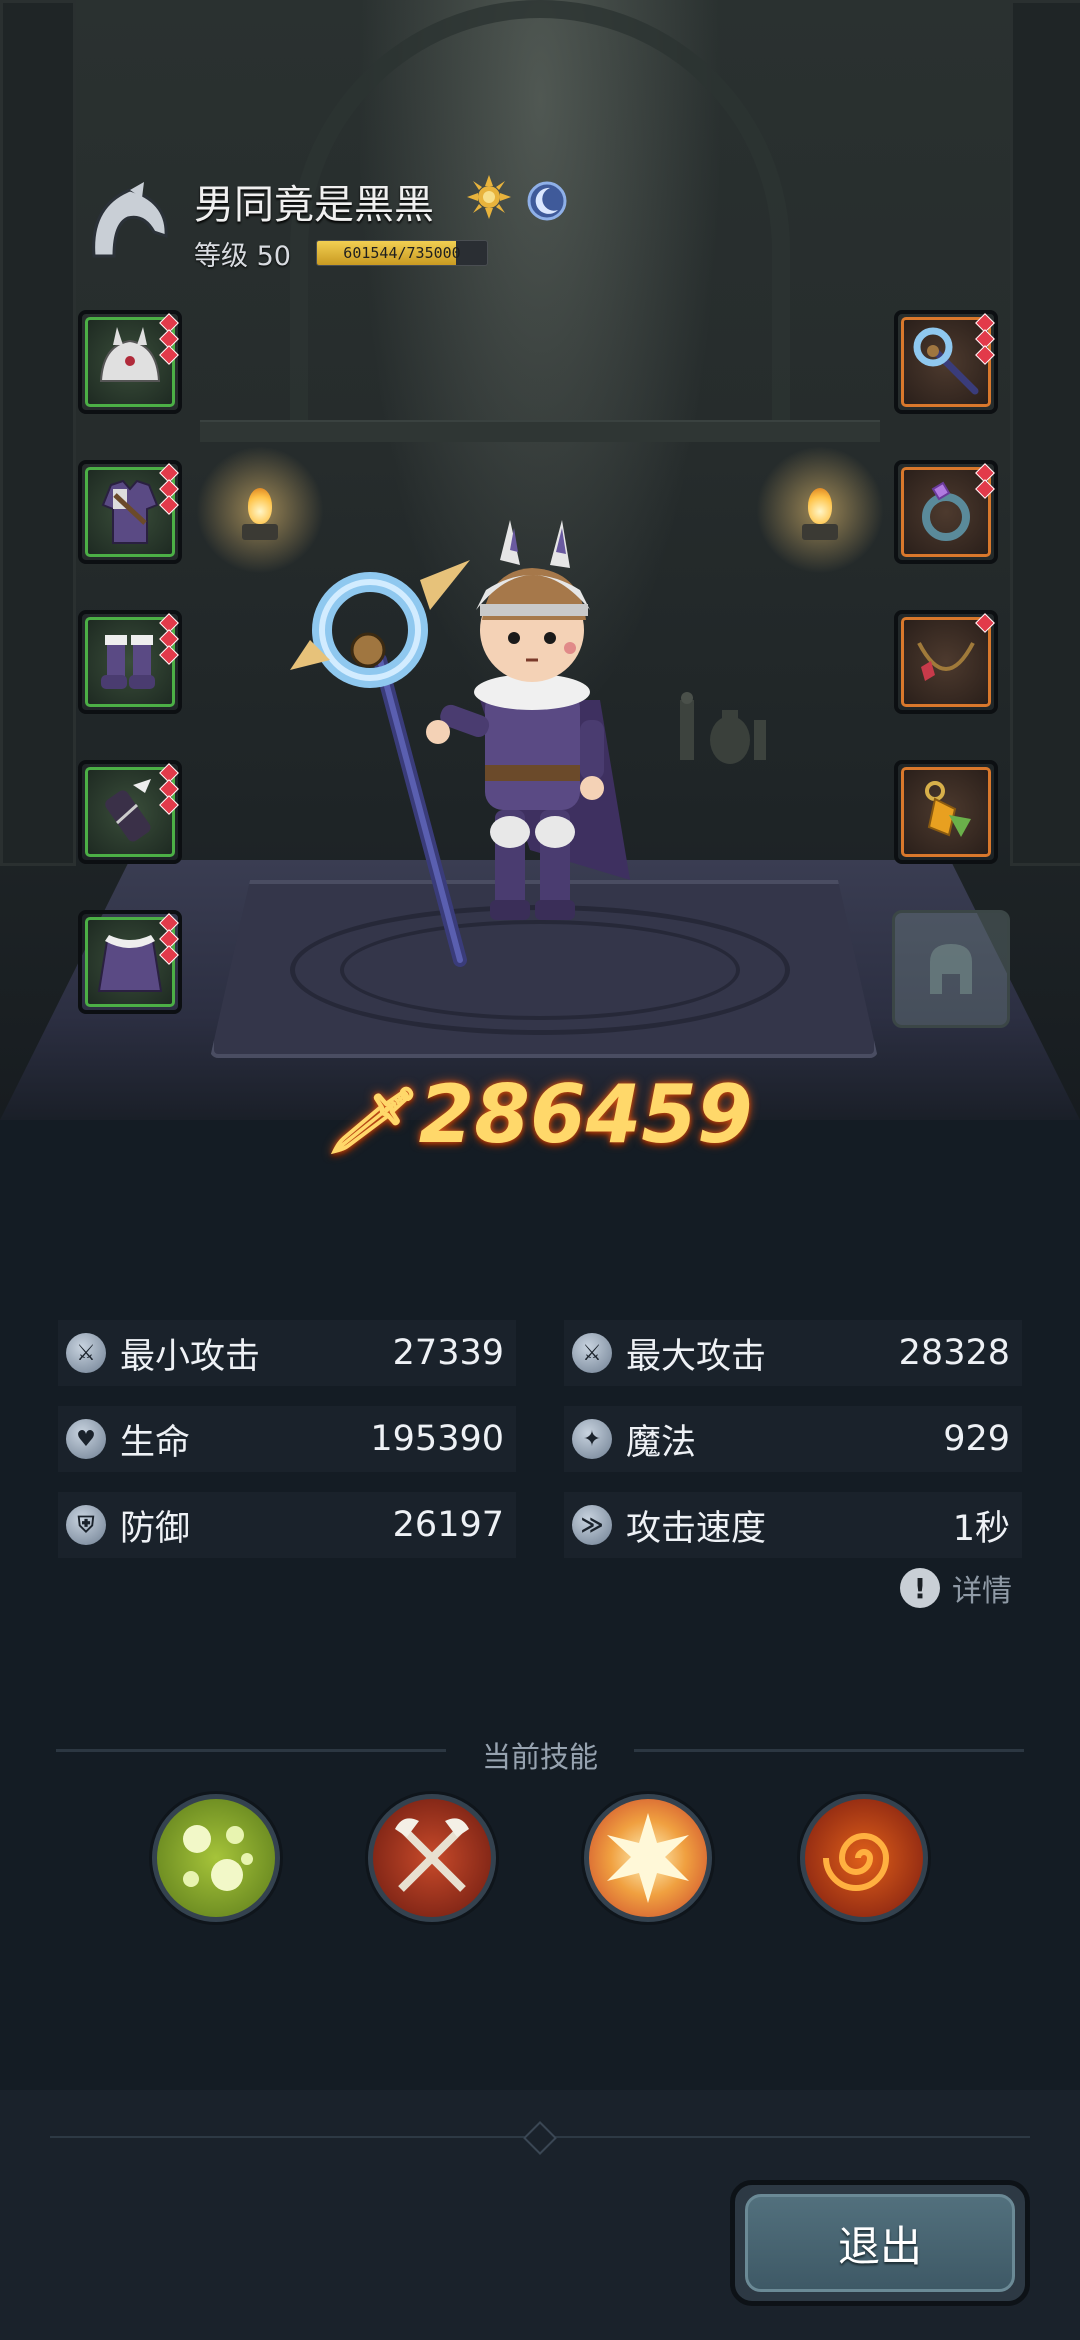 This screenshot has height=2340, width=1080. I want to click on player-name: 男同竟是黑黑, so click(314, 205).